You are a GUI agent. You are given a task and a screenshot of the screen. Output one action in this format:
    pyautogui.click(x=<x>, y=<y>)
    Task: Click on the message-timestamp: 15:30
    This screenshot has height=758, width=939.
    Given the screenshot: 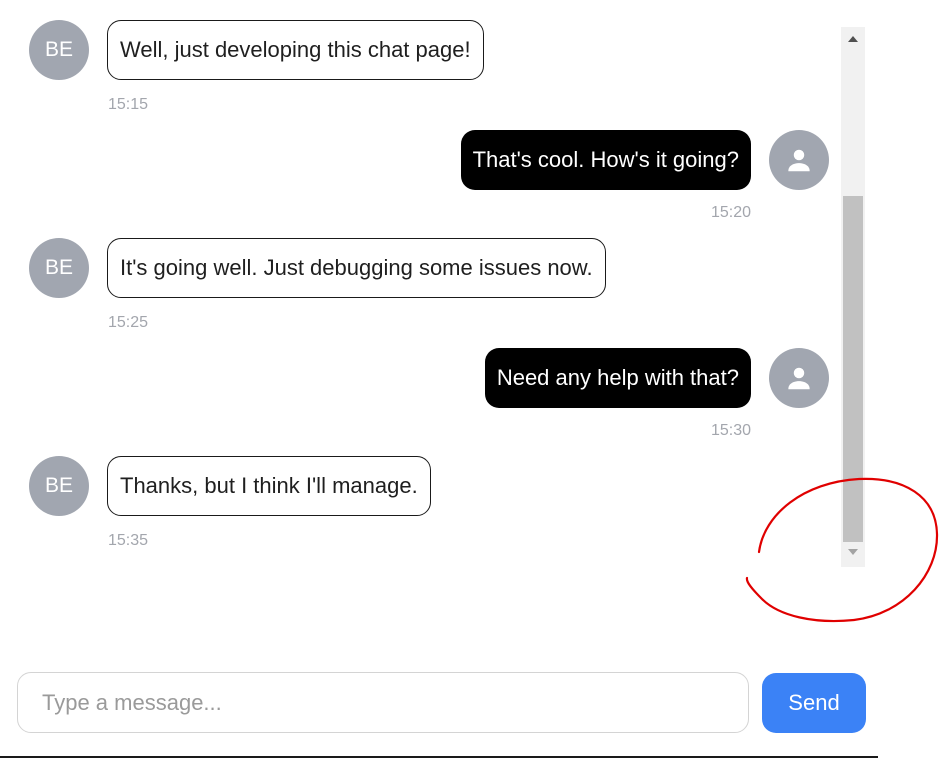 What is the action you would take?
    pyautogui.click(x=730, y=430)
    